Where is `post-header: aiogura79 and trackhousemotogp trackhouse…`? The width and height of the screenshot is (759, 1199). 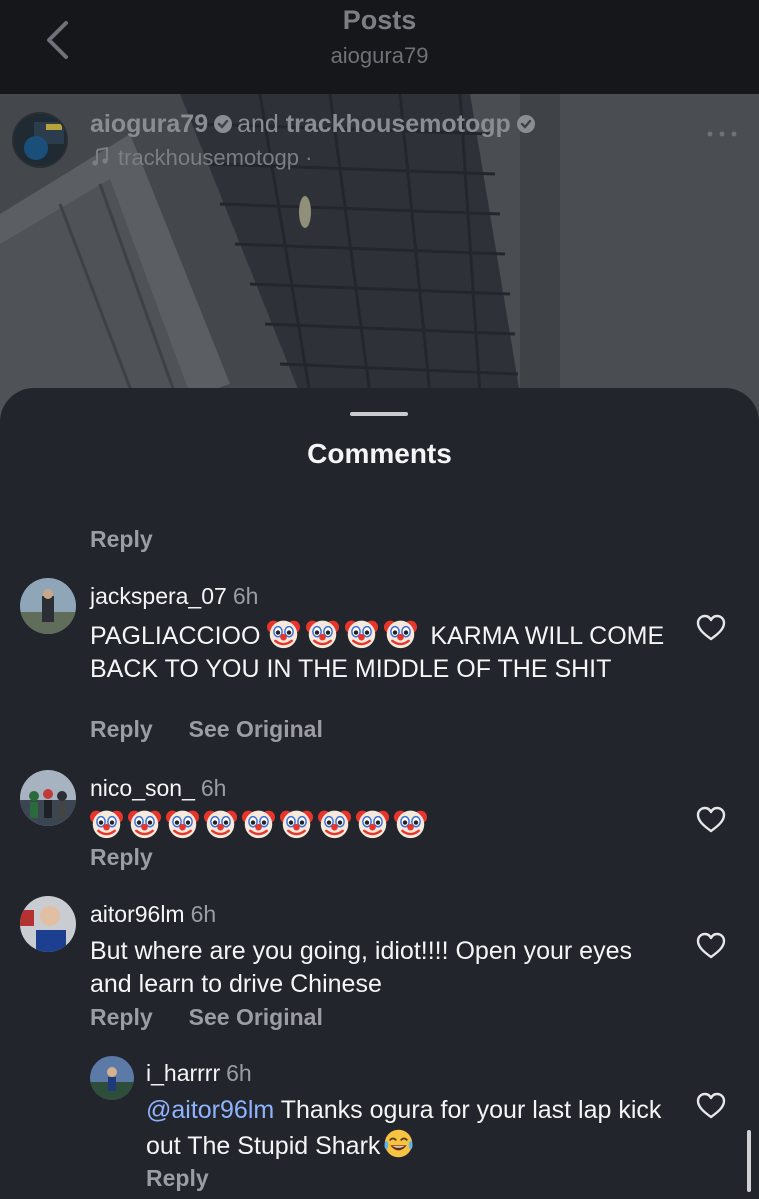 post-header: aiogura79 and trackhousemotogp trackhouse… is located at coordinates (379, 139).